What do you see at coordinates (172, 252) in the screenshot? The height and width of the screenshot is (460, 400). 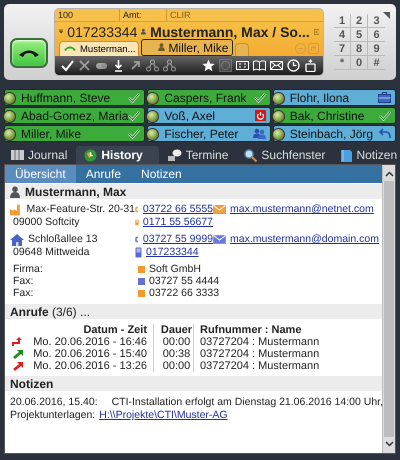 I see `mobile-link: 017233344` at bounding box center [172, 252].